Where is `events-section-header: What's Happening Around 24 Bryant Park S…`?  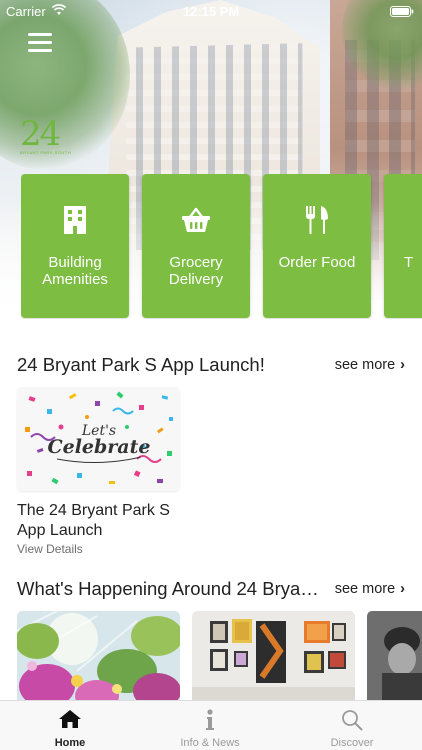 events-section-header: What's Happening Around 24 Bryant Park S… is located at coordinates (211, 590).